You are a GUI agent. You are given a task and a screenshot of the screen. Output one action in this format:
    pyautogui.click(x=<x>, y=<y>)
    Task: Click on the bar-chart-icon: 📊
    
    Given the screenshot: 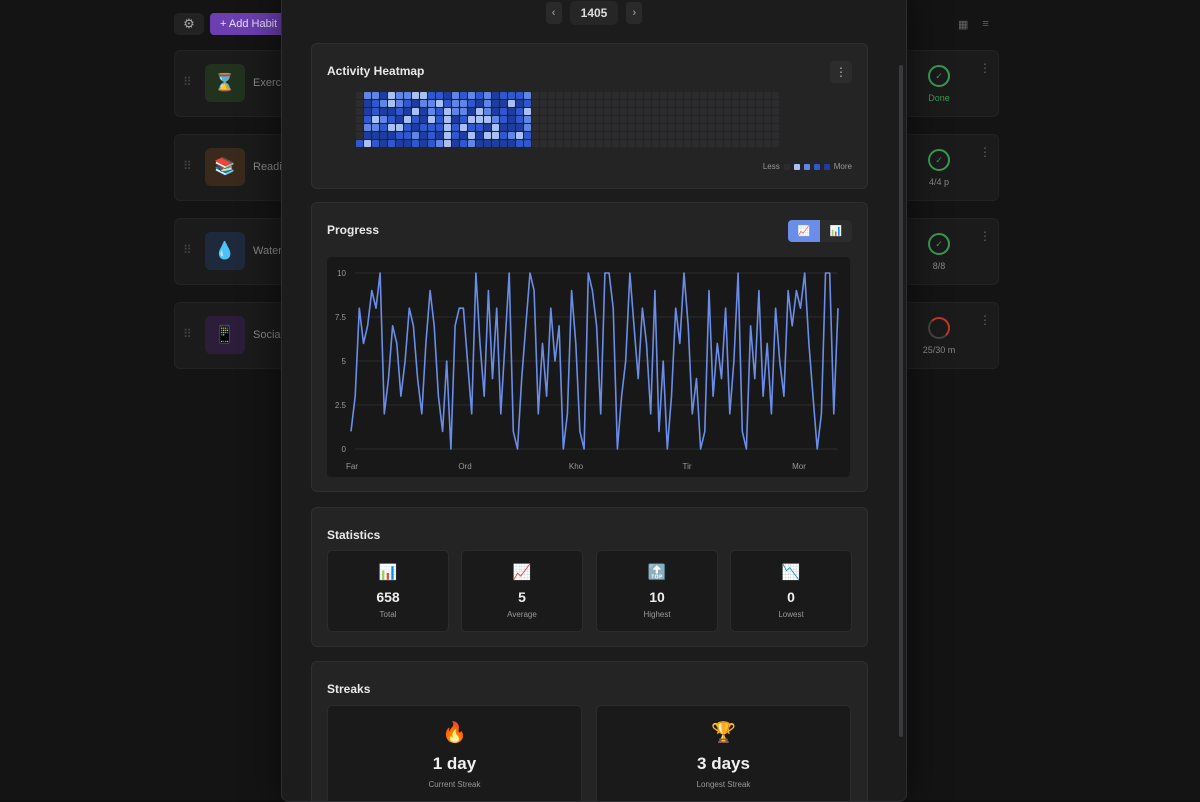 What is the action you would take?
    pyautogui.click(x=836, y=231)
    